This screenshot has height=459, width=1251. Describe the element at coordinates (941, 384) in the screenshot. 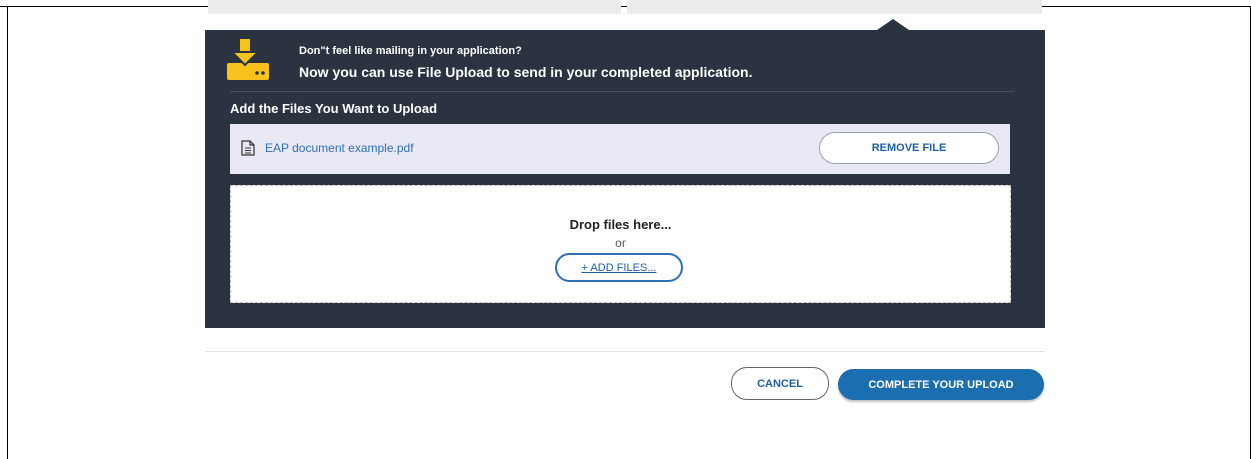

I see `complete-upload-button: COMPLETE YOUR UPLOAD` at that location.